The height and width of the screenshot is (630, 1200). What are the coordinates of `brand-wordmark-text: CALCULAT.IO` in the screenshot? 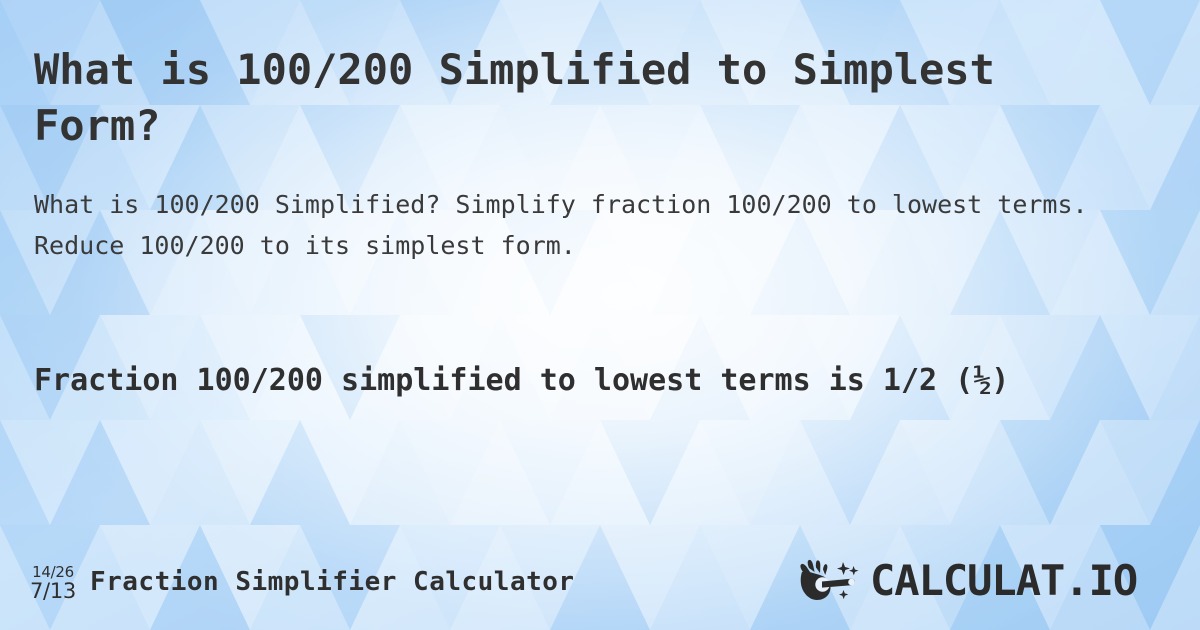 It's located at (1003, 582).